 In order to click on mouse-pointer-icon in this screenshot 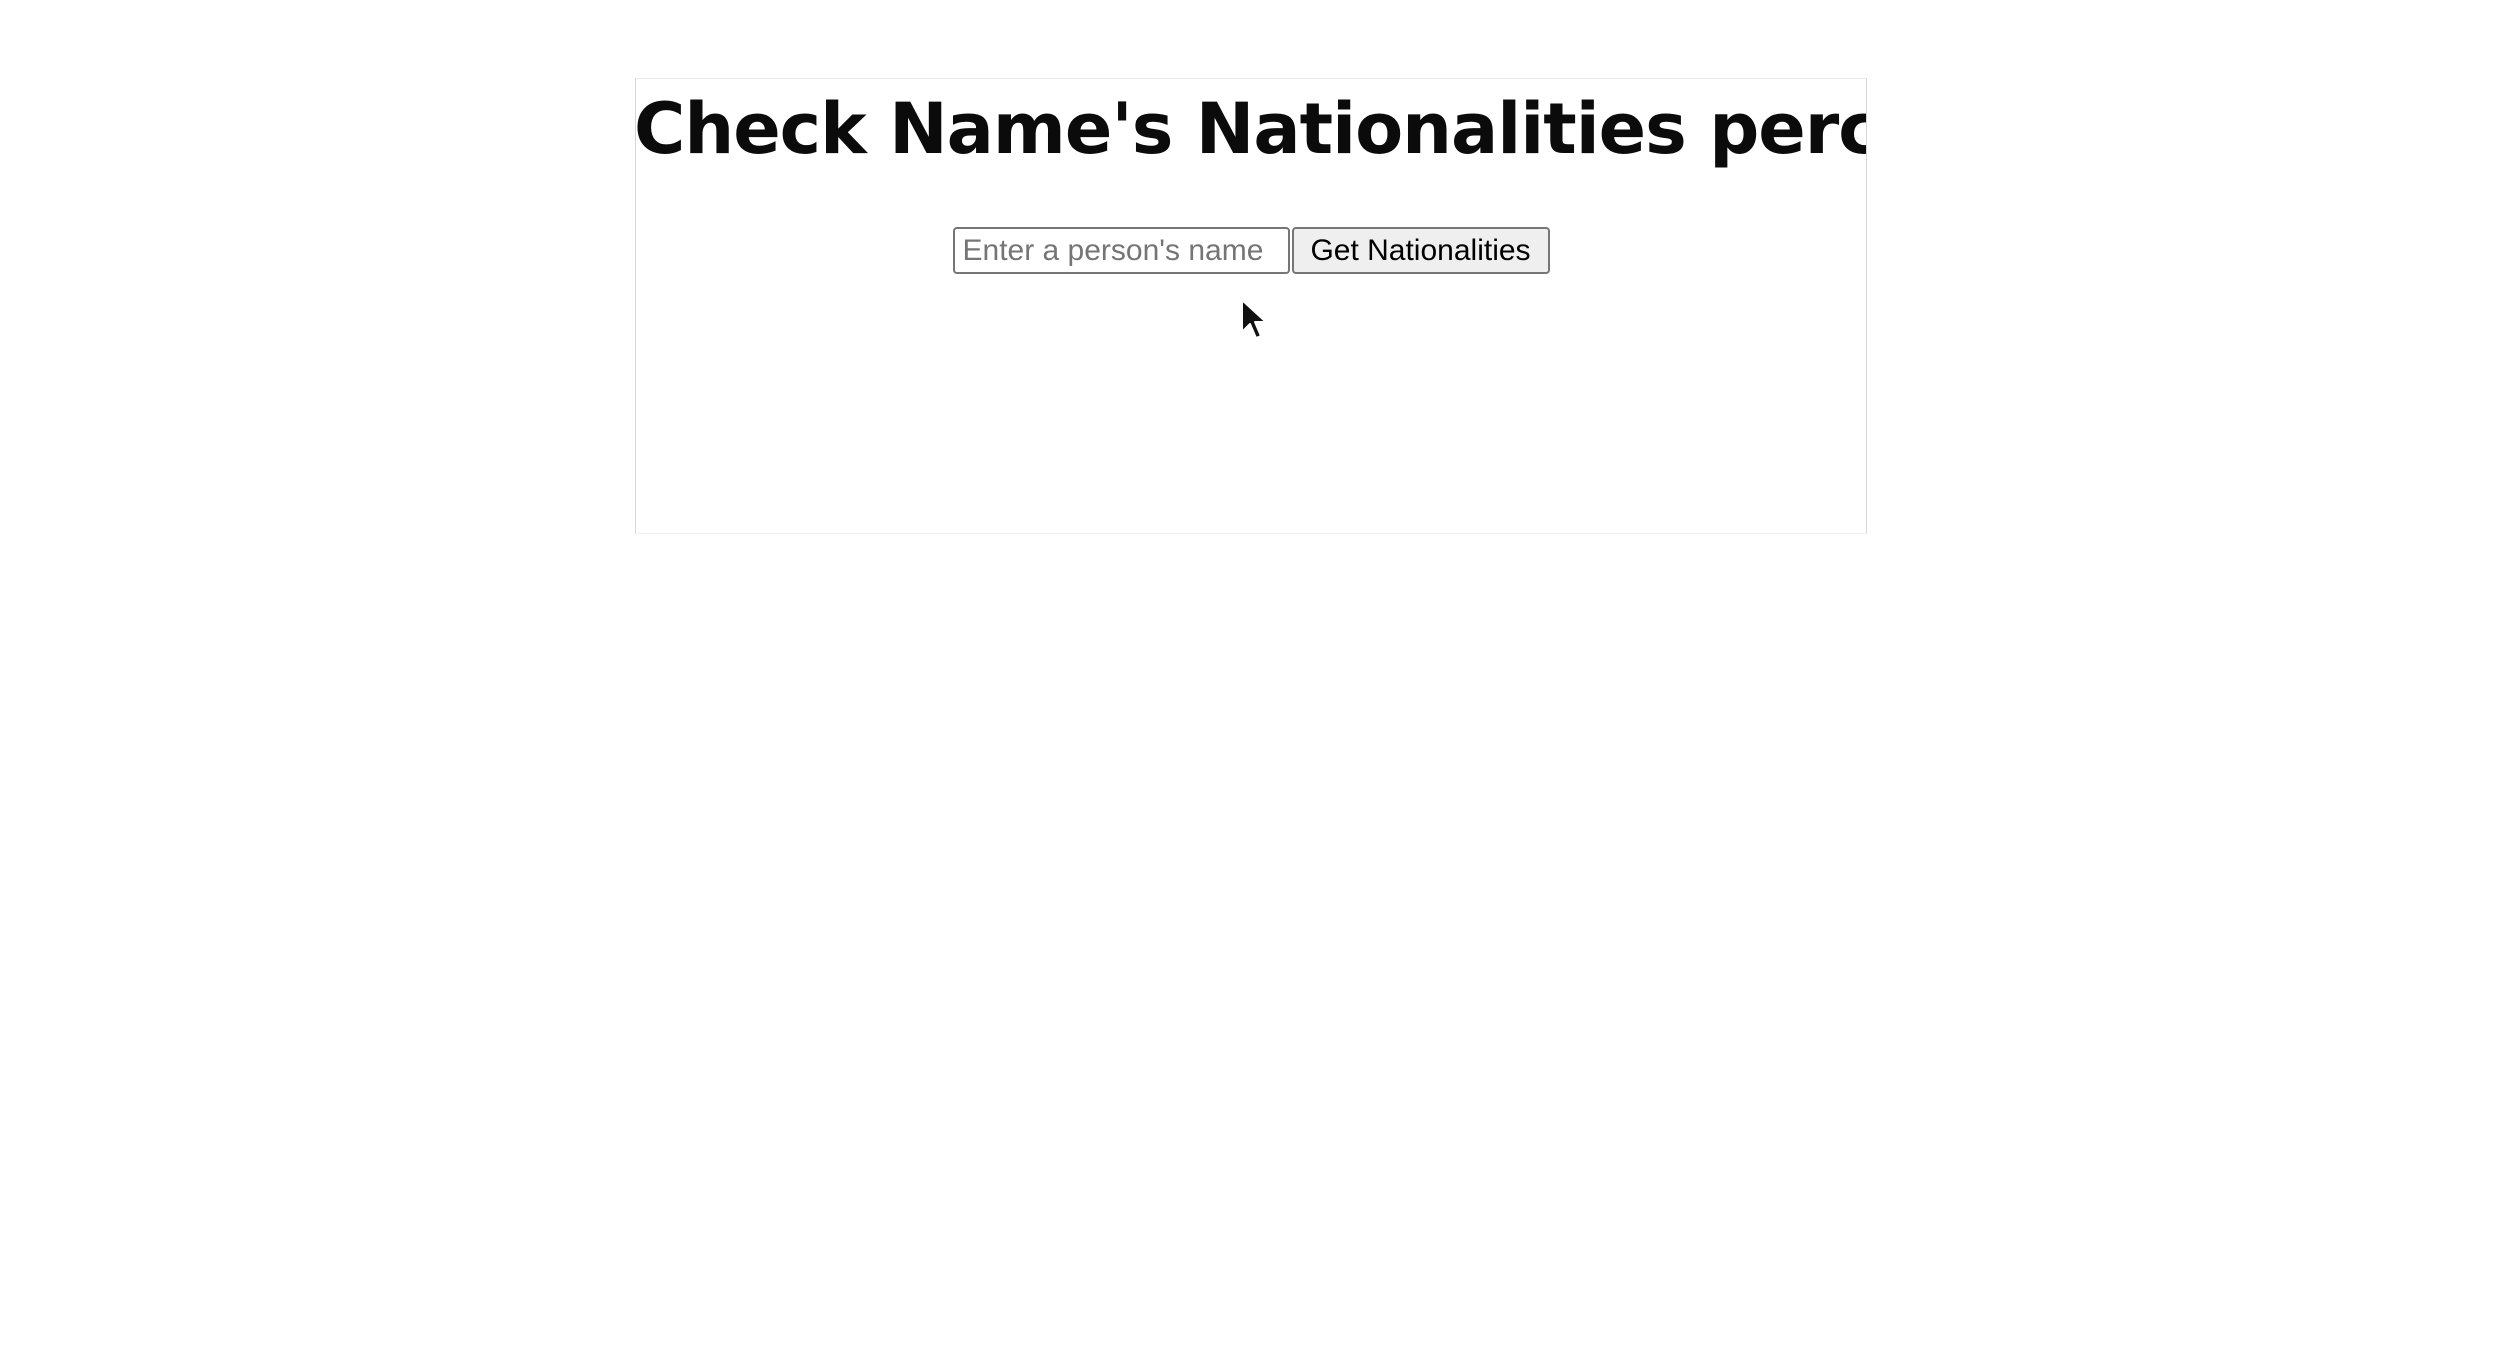, I will do `click(1254, 319)`.